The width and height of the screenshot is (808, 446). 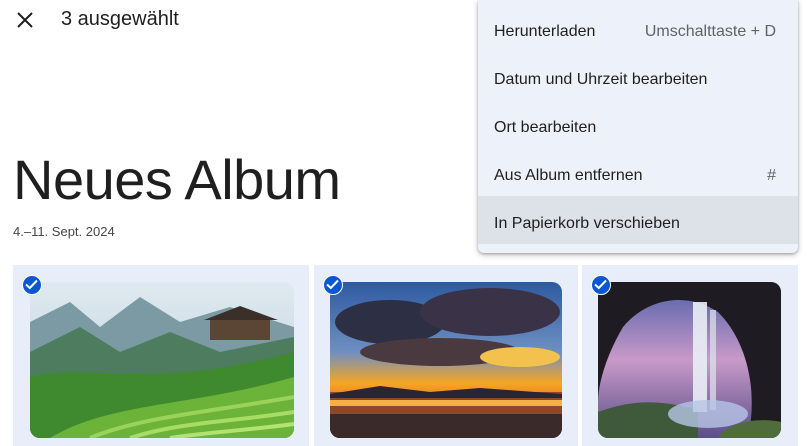 What do you see at coordinates (162, 360) in the screenshot?
I see `photo-rice-terraces` at bounding box center [162, 360].